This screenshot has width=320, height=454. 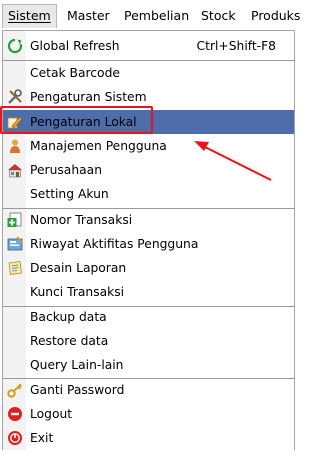 I want to click on tools-icon, so click(x=15, y=97).